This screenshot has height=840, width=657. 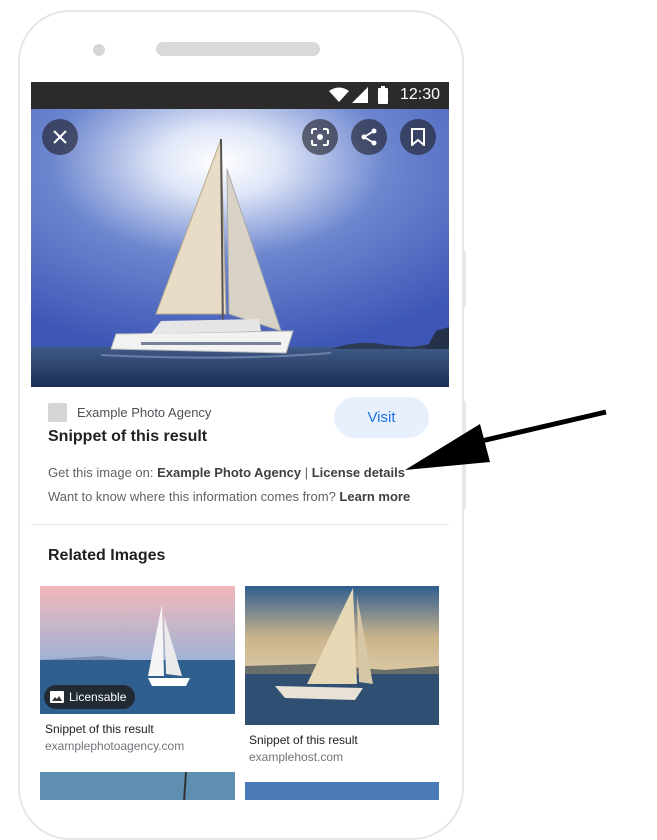 I want to click on phone-speaker, so click(x=238, y=49).